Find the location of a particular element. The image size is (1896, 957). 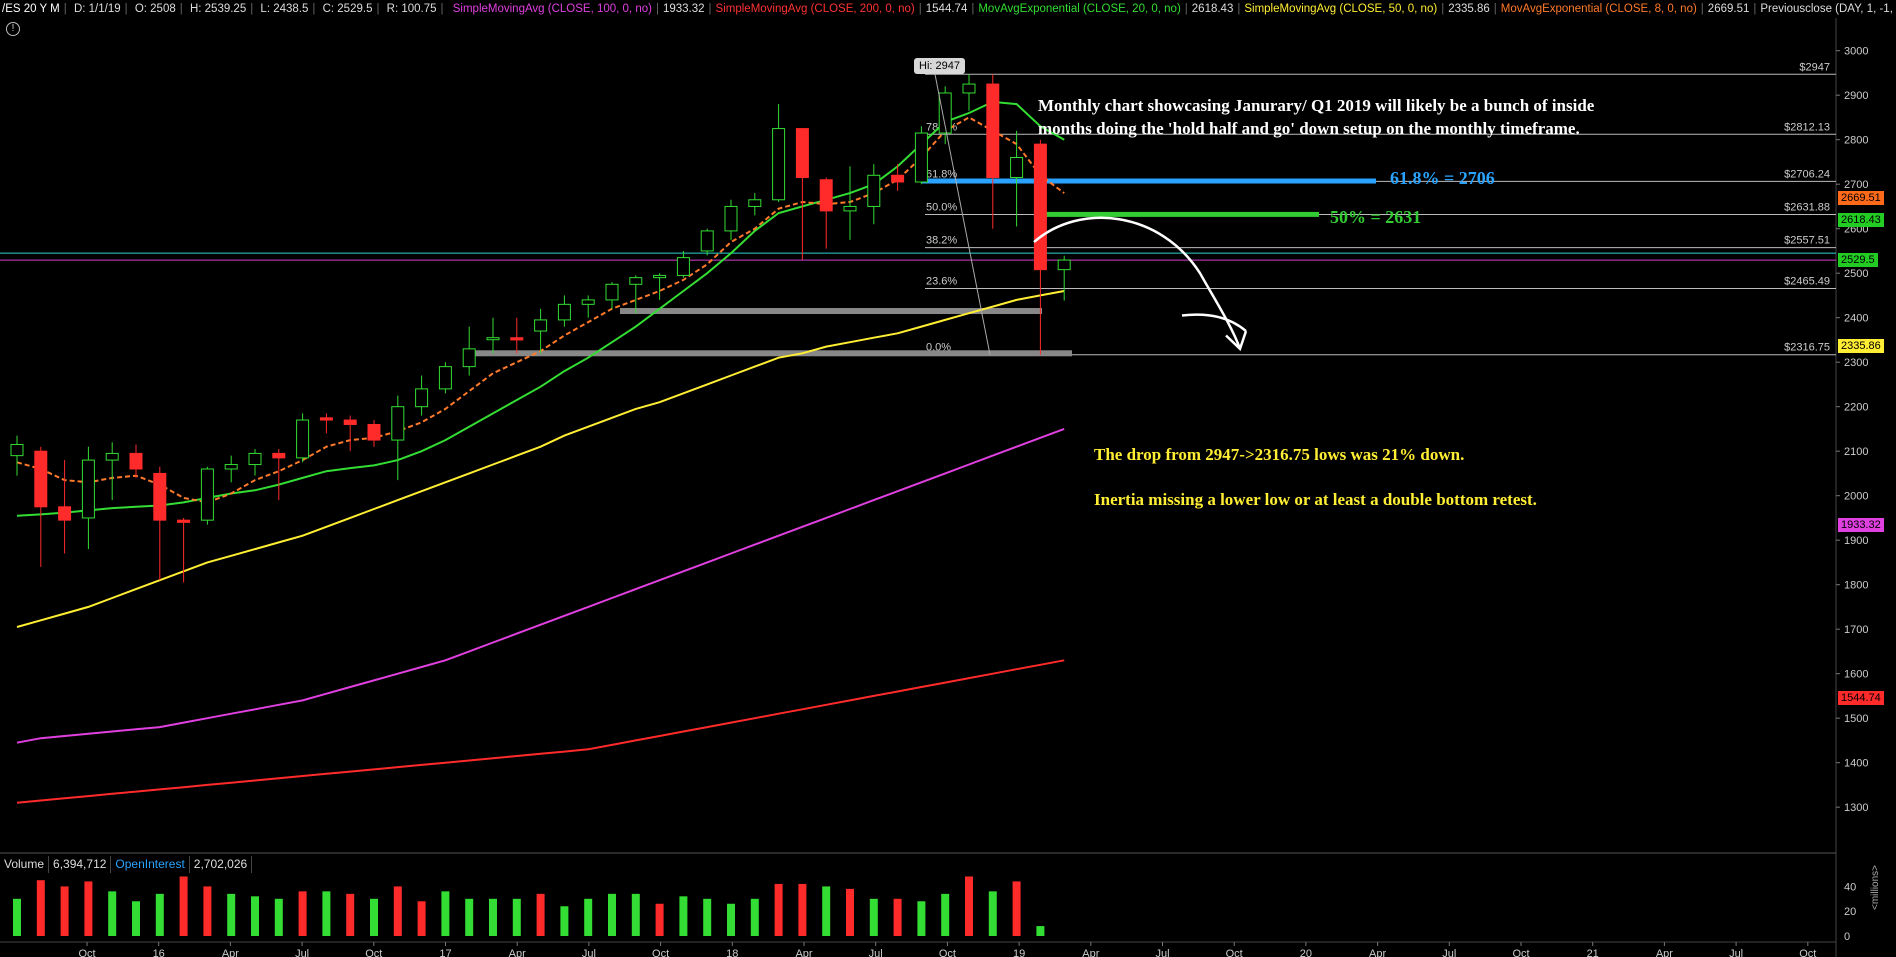

support-zone-lower is located at coordinates (770, 353).